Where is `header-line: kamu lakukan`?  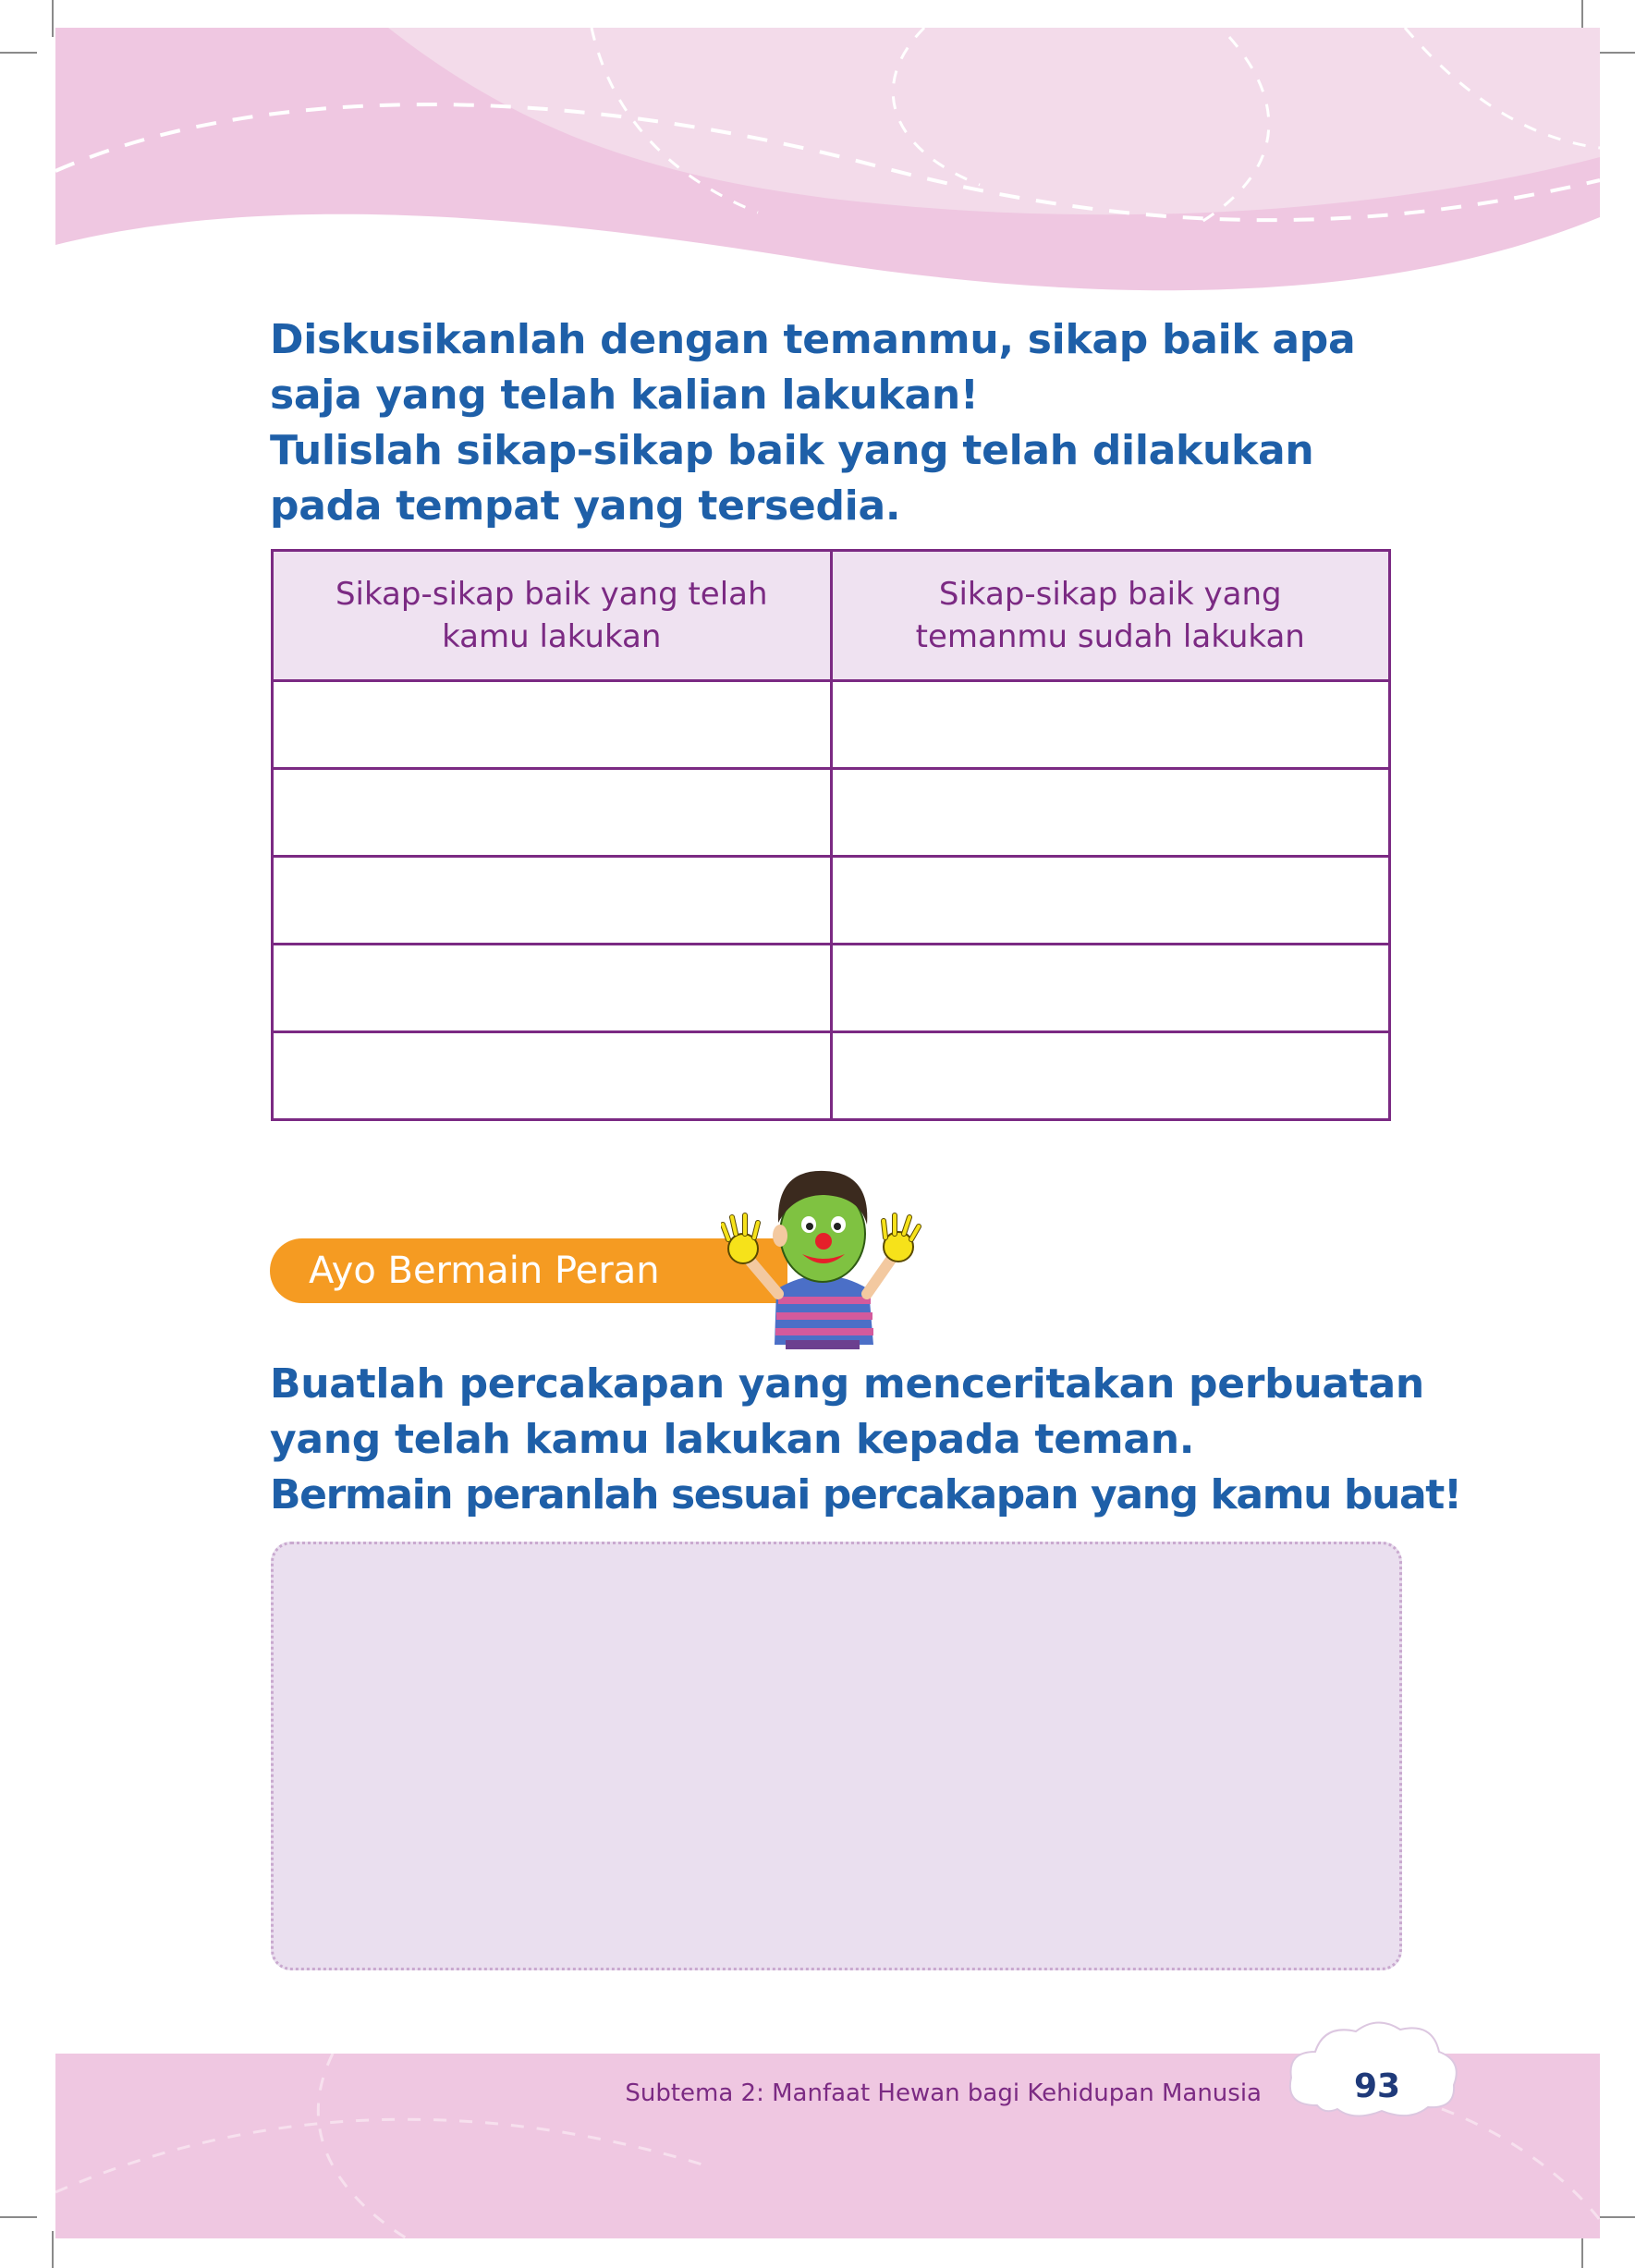 header-line: kamu lakukan is located at coordinates (552, 637).